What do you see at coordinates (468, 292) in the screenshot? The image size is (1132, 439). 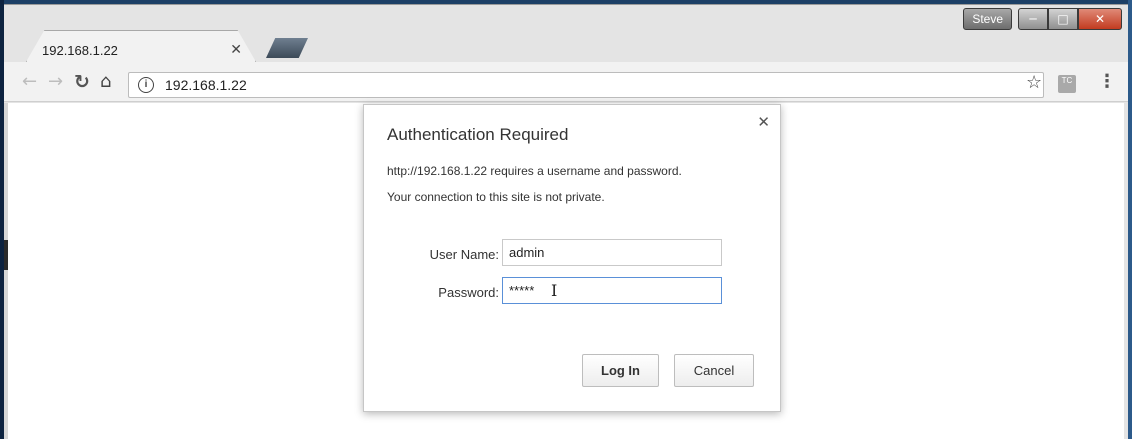 I see `password-label: Password:` at bounding box center [468, 292].